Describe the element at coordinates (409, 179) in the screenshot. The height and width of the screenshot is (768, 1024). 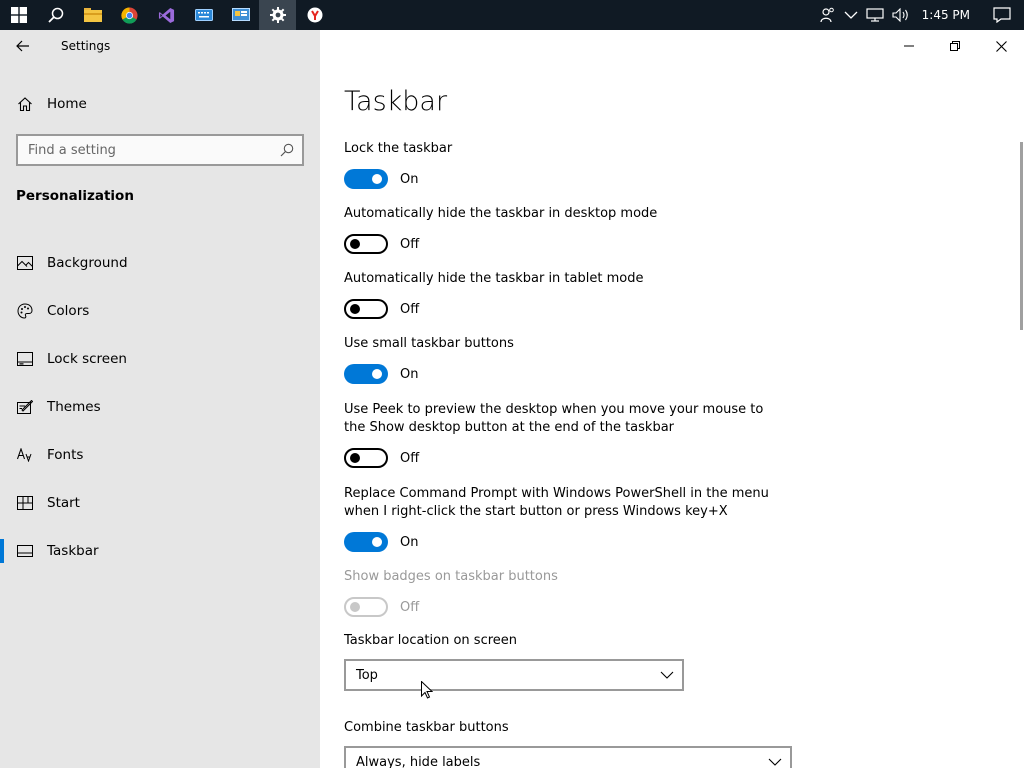
I see `toggle-state: On` at that location.